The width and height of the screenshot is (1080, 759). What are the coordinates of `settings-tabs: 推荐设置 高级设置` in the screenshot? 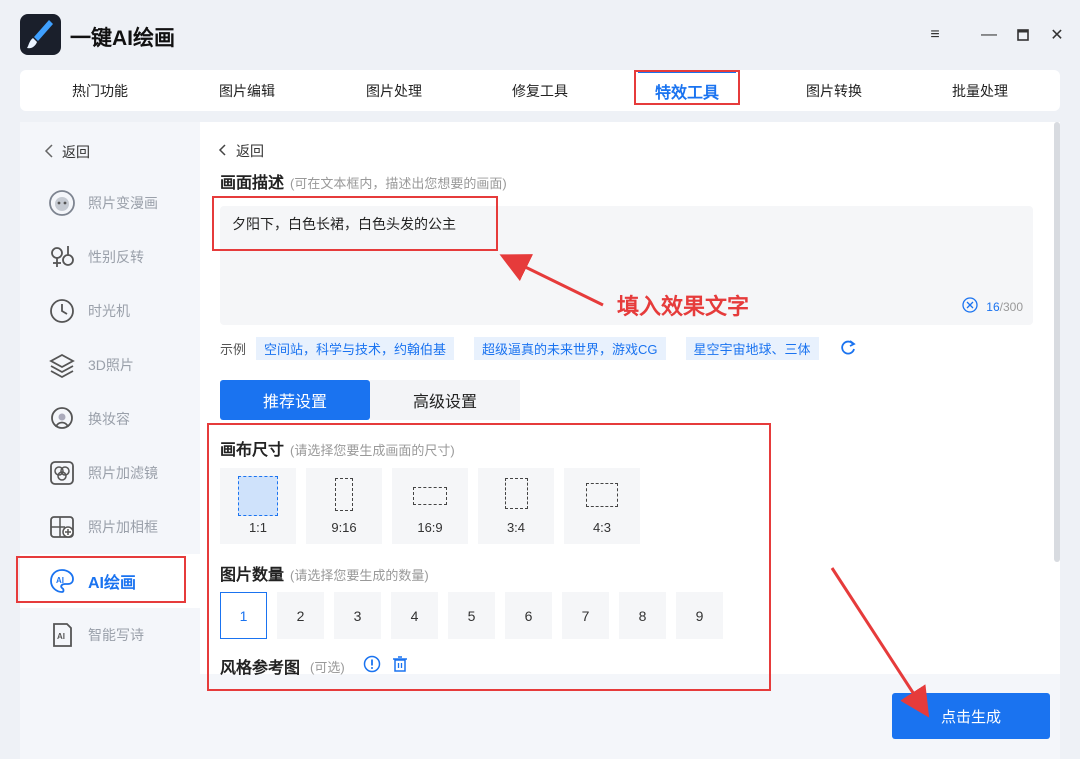 It's located at (370, 400).